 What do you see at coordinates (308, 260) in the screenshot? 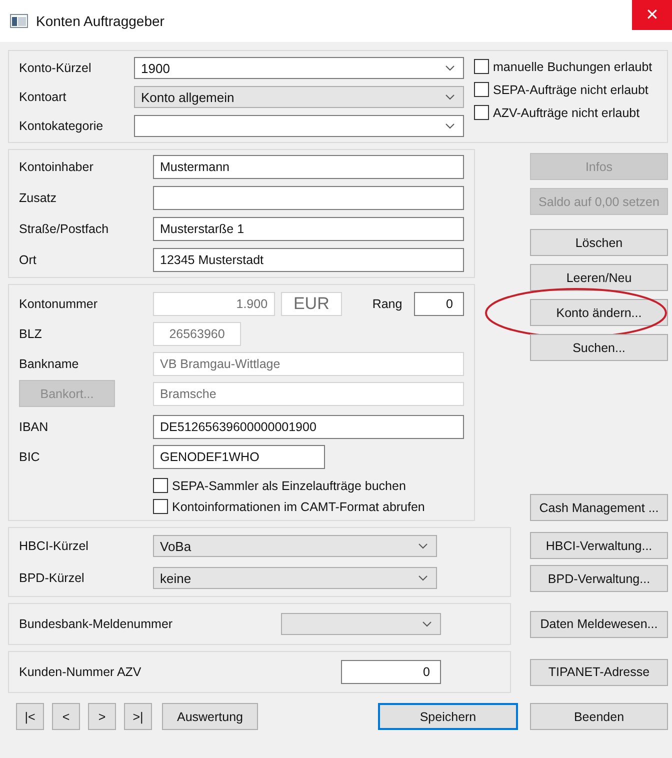
I see `text-field: 12345 Musterstadt` at bounding box center [308, 260].